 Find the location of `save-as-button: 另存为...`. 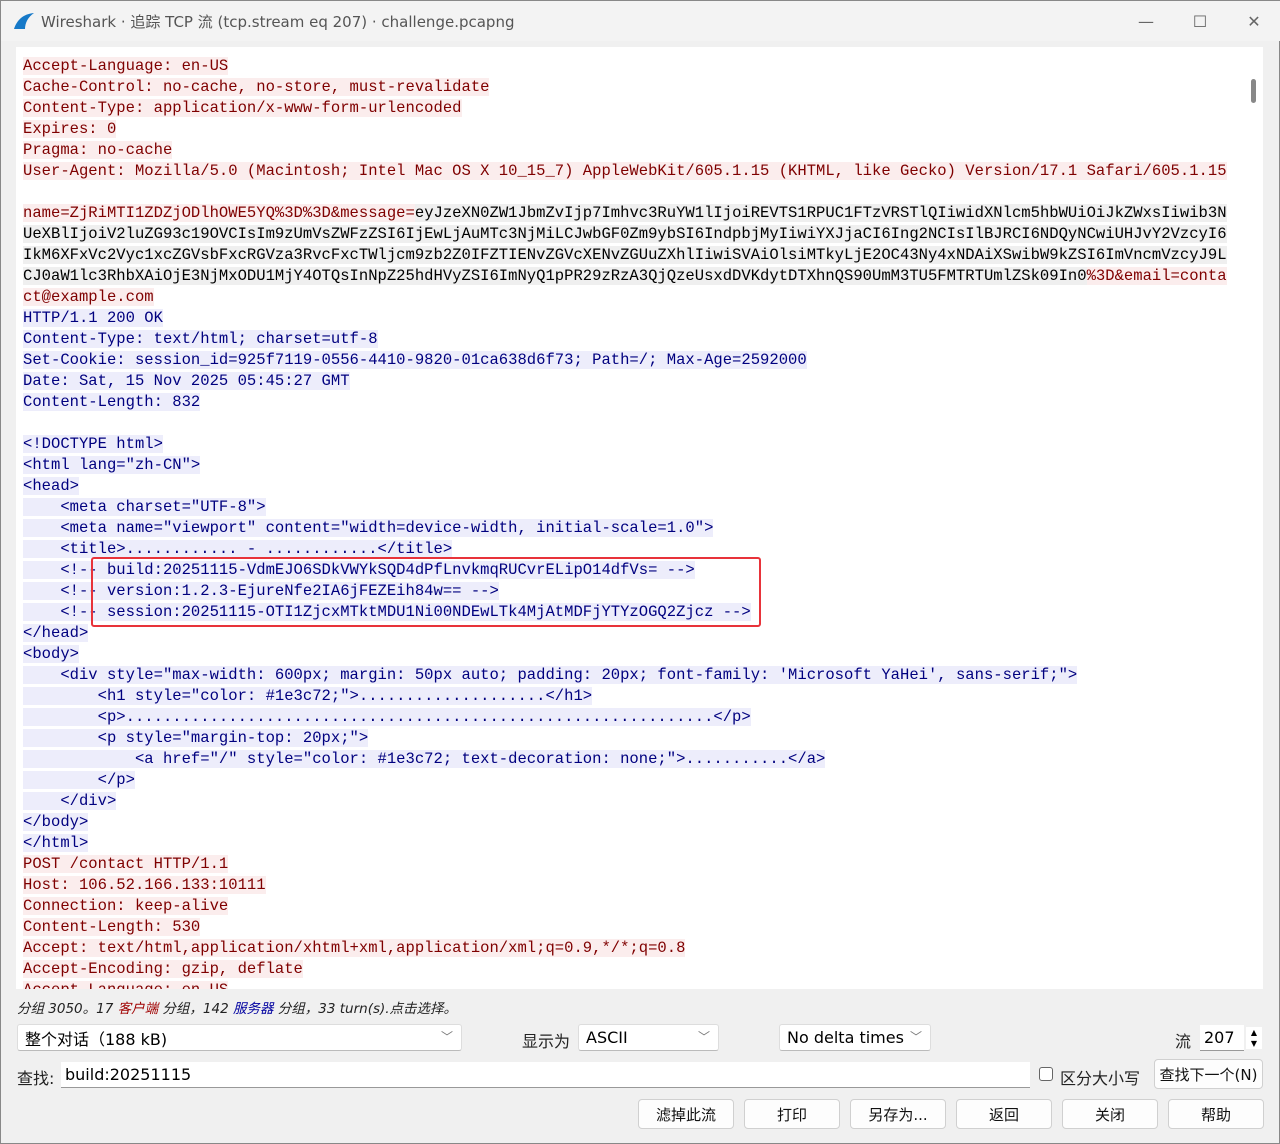

save-as-button: 另存为... is located at coordinates (898, 1114).